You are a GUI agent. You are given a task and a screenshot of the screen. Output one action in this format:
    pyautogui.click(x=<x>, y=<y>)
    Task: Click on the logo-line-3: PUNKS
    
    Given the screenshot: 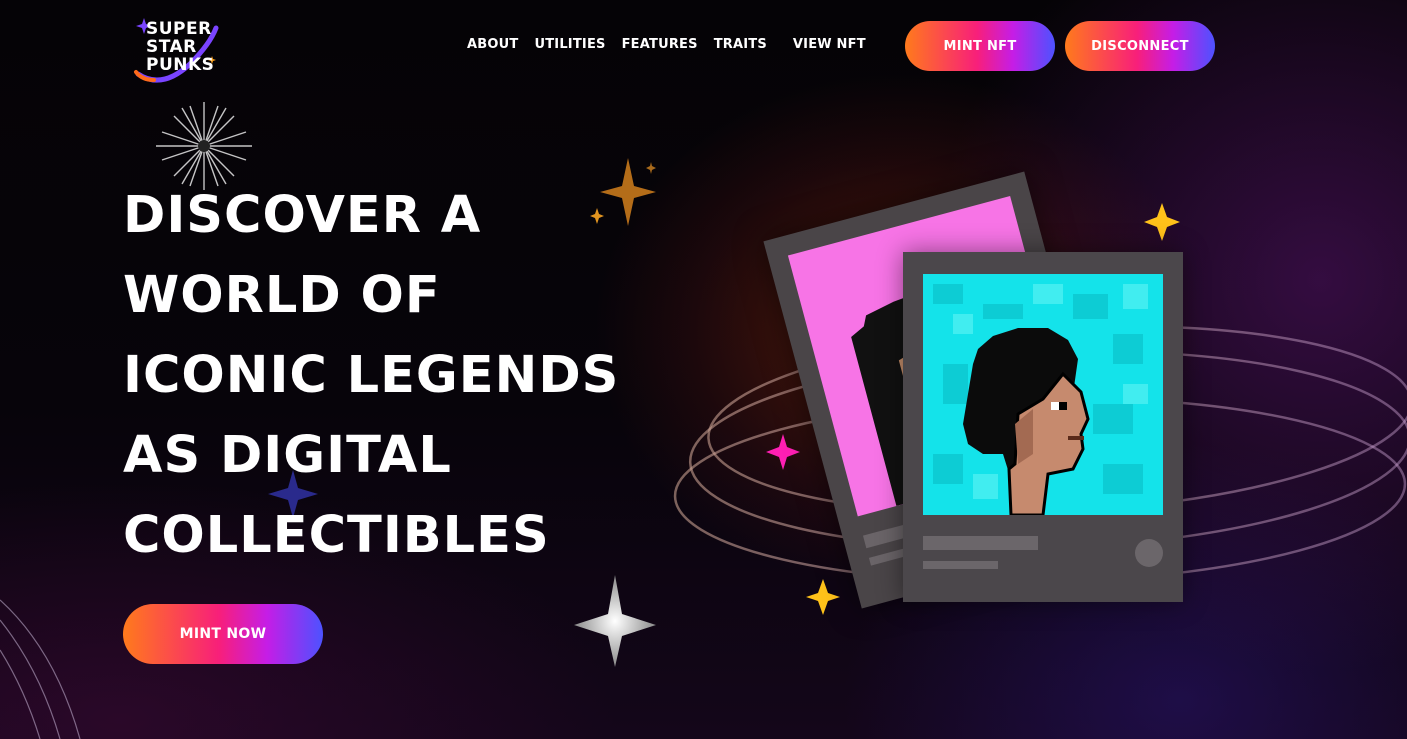 What is the action you would take?
    pyautogui.click(x=180, y=65)
    